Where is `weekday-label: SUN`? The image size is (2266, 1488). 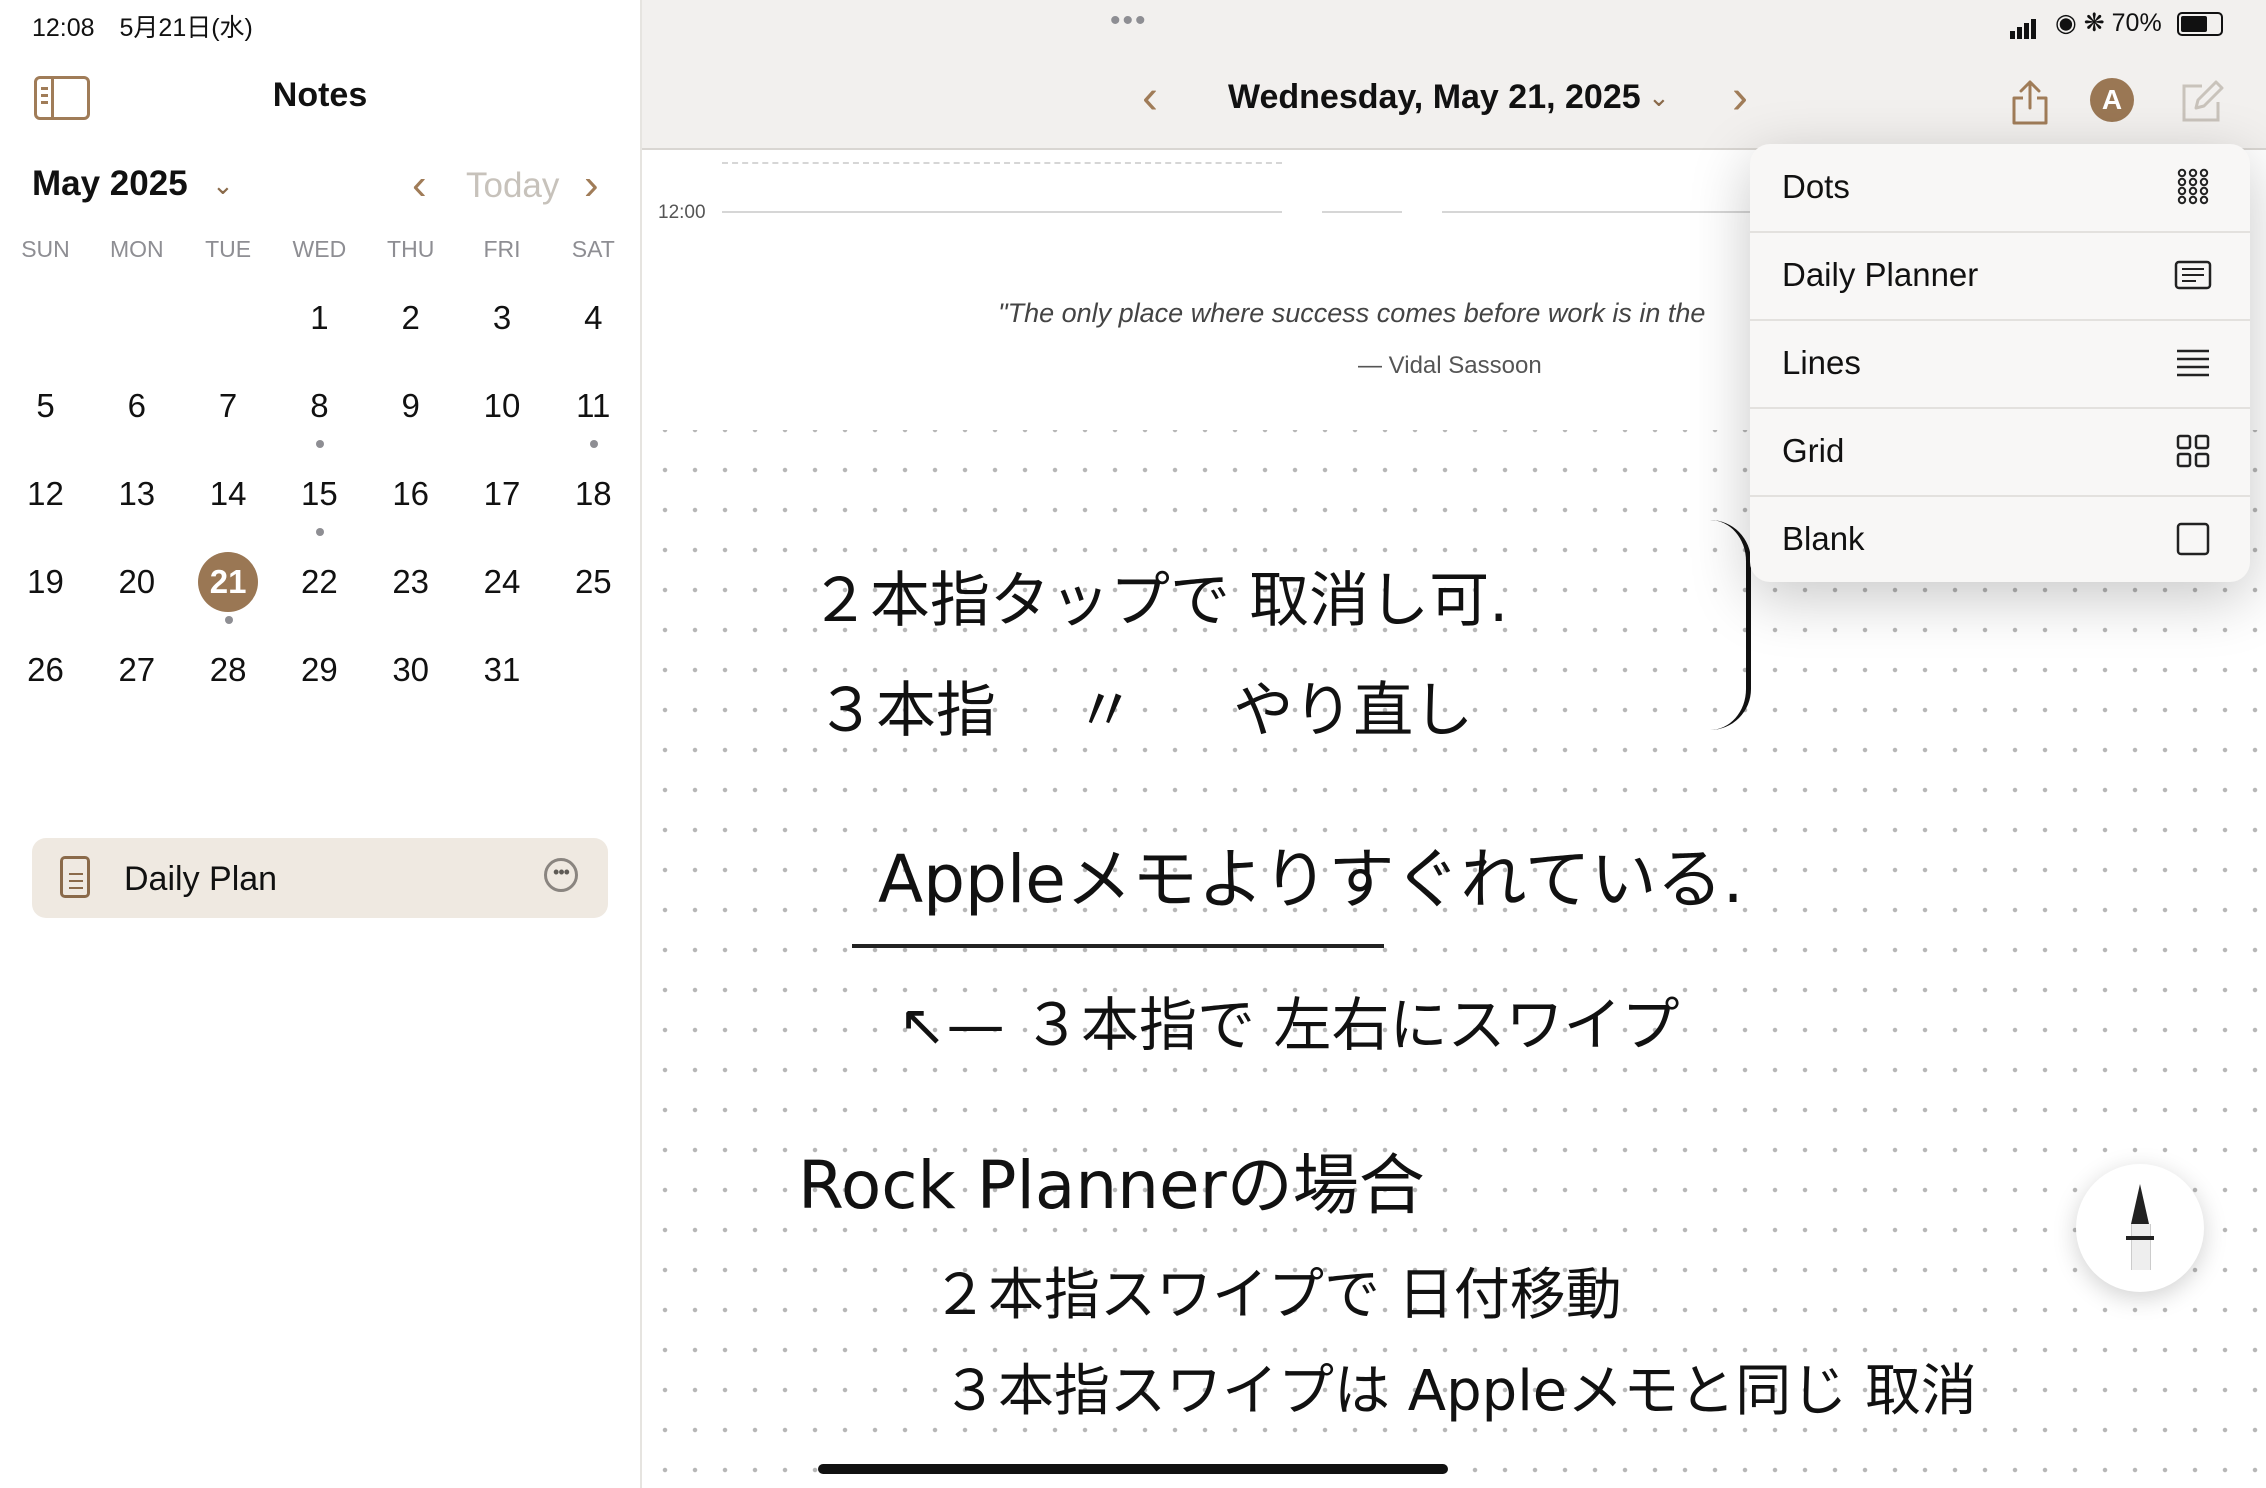
weekday-label: SUN is located at coordinates (45, 249).